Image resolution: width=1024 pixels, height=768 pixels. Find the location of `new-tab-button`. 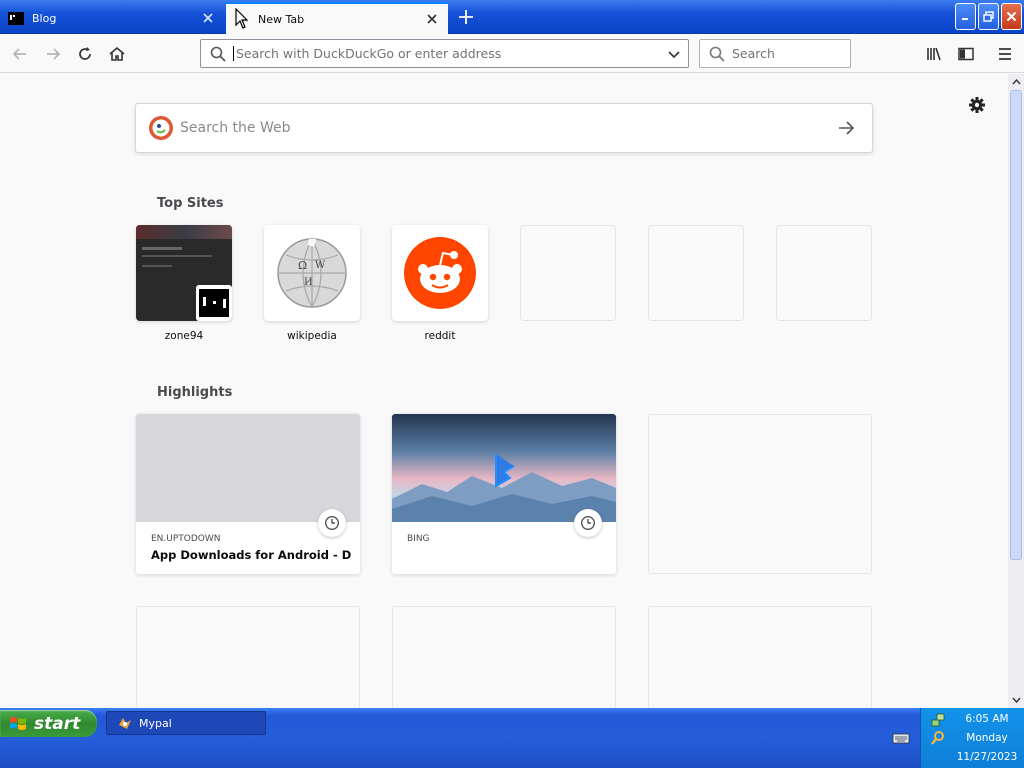

new-tab-button is located at coordinates (466, 17).